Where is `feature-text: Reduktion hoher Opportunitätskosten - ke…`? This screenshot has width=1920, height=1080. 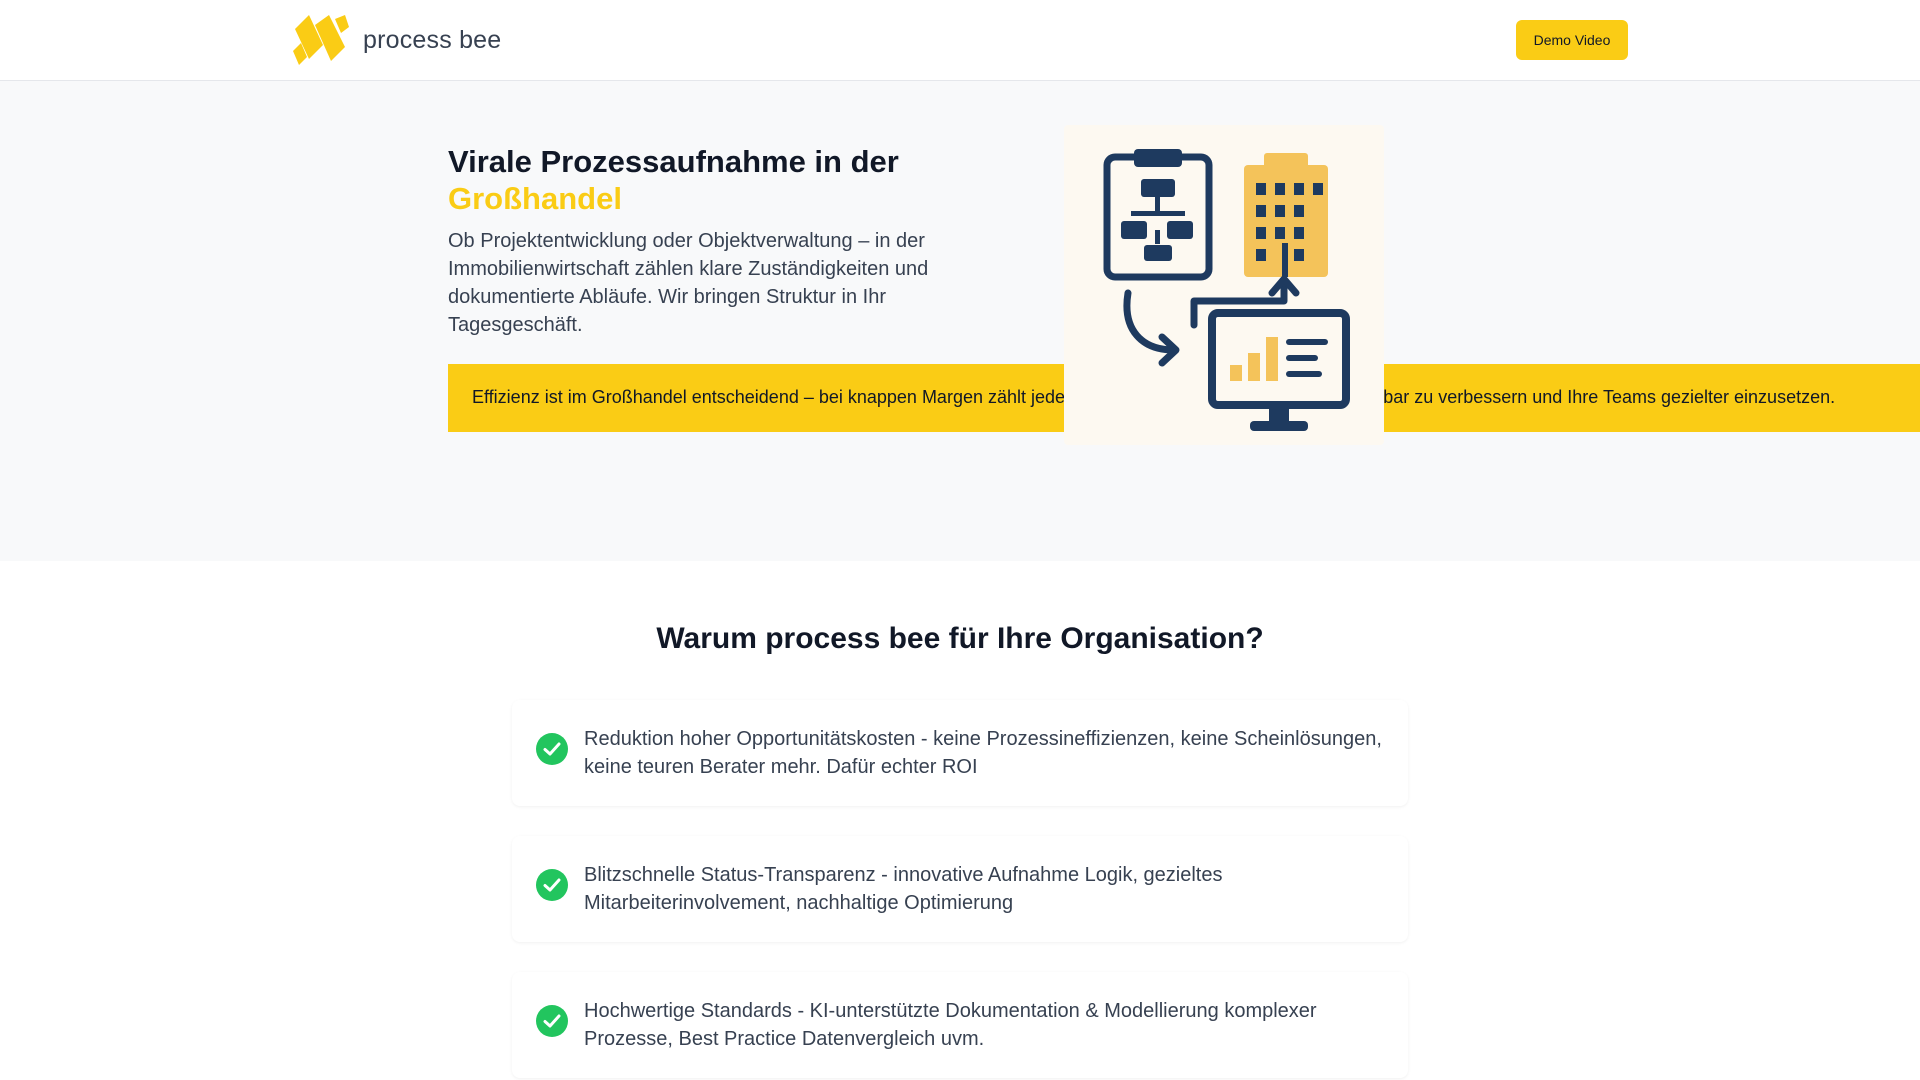
feature-text: Reduktion hoher Opportunitätskosten - ke… is located at coordinates (983, 753).